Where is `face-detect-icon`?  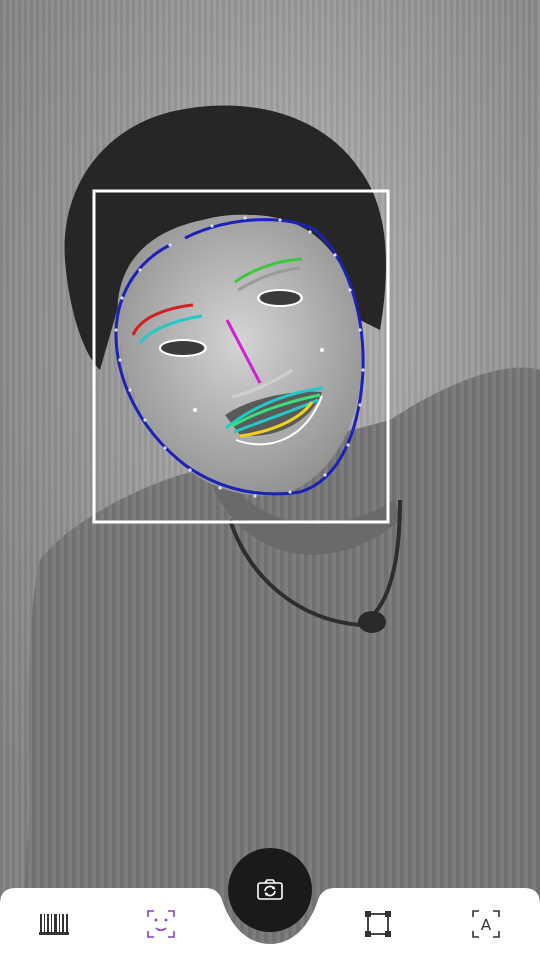 face-detect-icon is located at coordinates (161, 924).